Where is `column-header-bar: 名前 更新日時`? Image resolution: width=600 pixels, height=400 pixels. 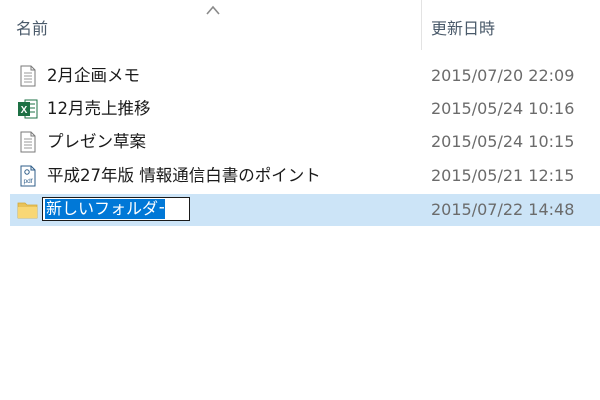
column-header-bar: 名前 更新日時 is located at coordinates (300, 26).